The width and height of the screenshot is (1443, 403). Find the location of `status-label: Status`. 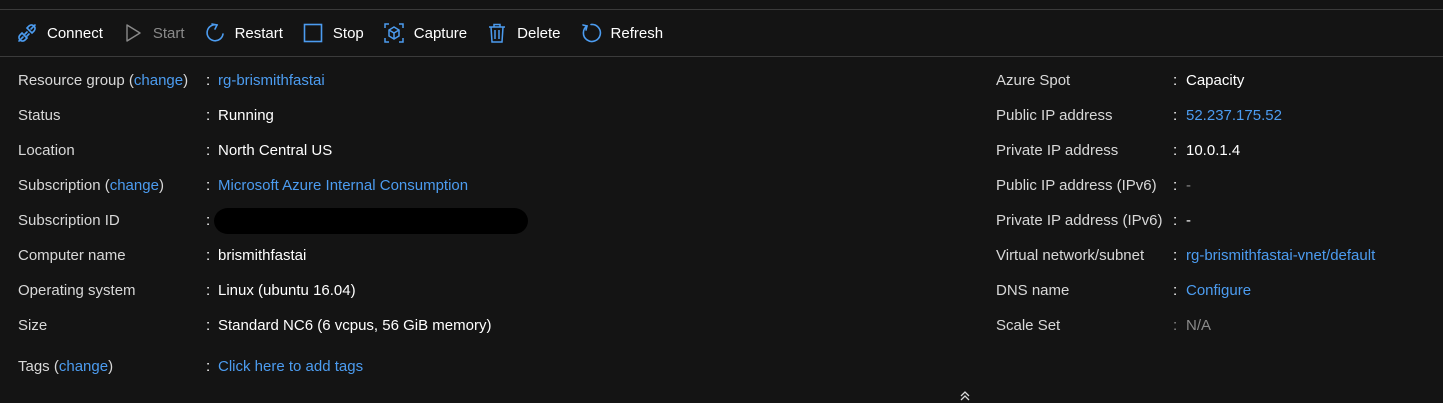

status-label: Status is located at coordinates (39, 115).